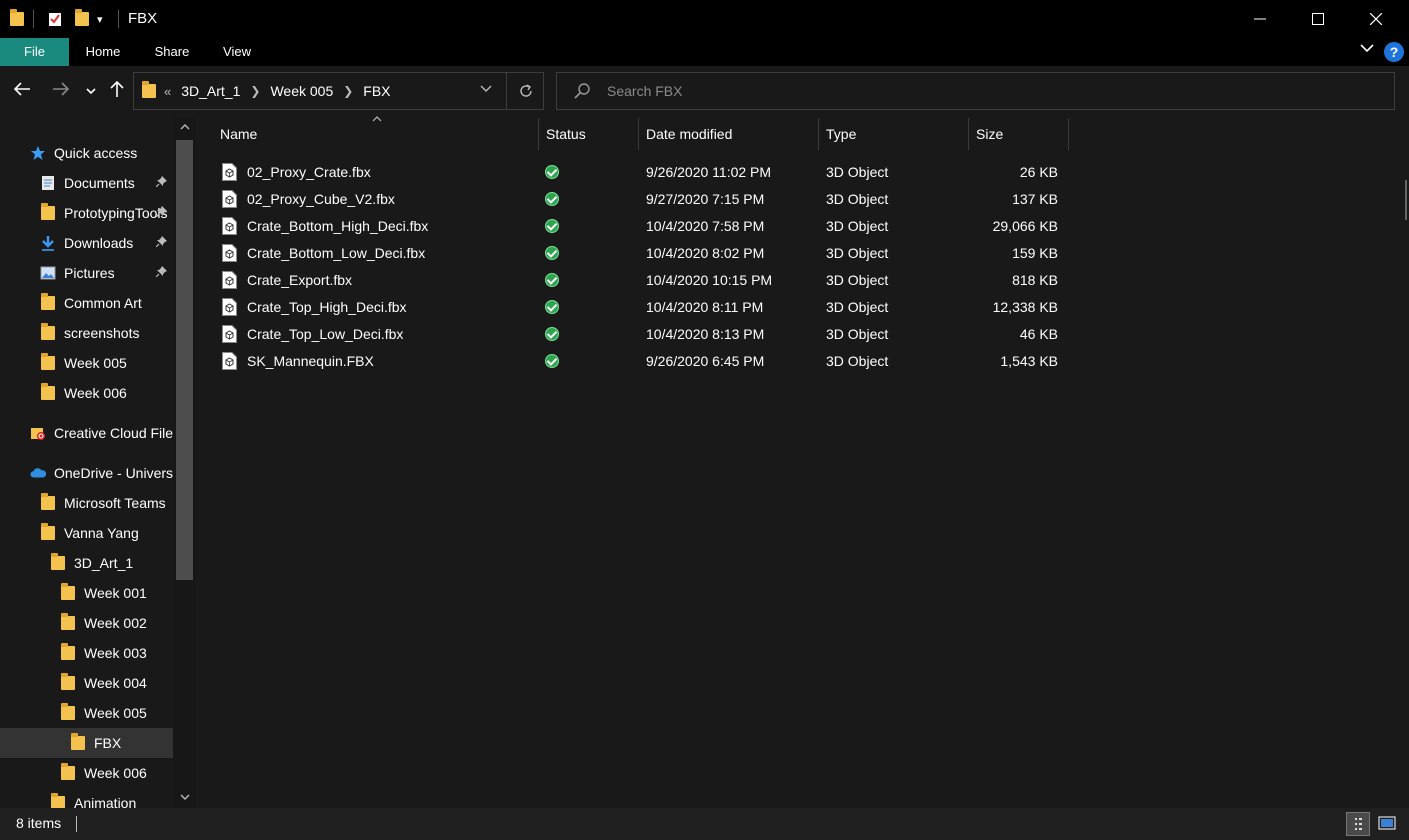  I want to click on sidebar-item: Documents, so click(86, 183).